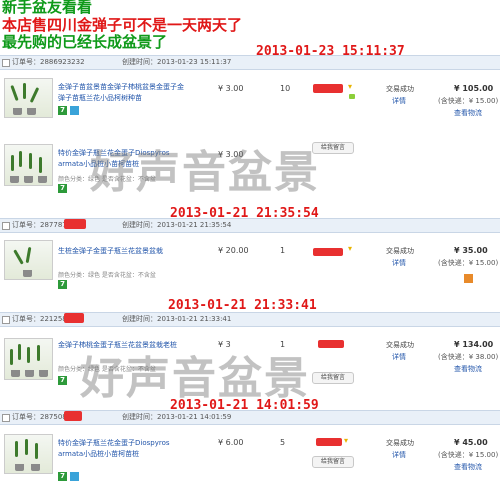 Image resolution: width=500 pixels, height=500 pixels. I want to click on item-quantity: 1, so click(283, 250).